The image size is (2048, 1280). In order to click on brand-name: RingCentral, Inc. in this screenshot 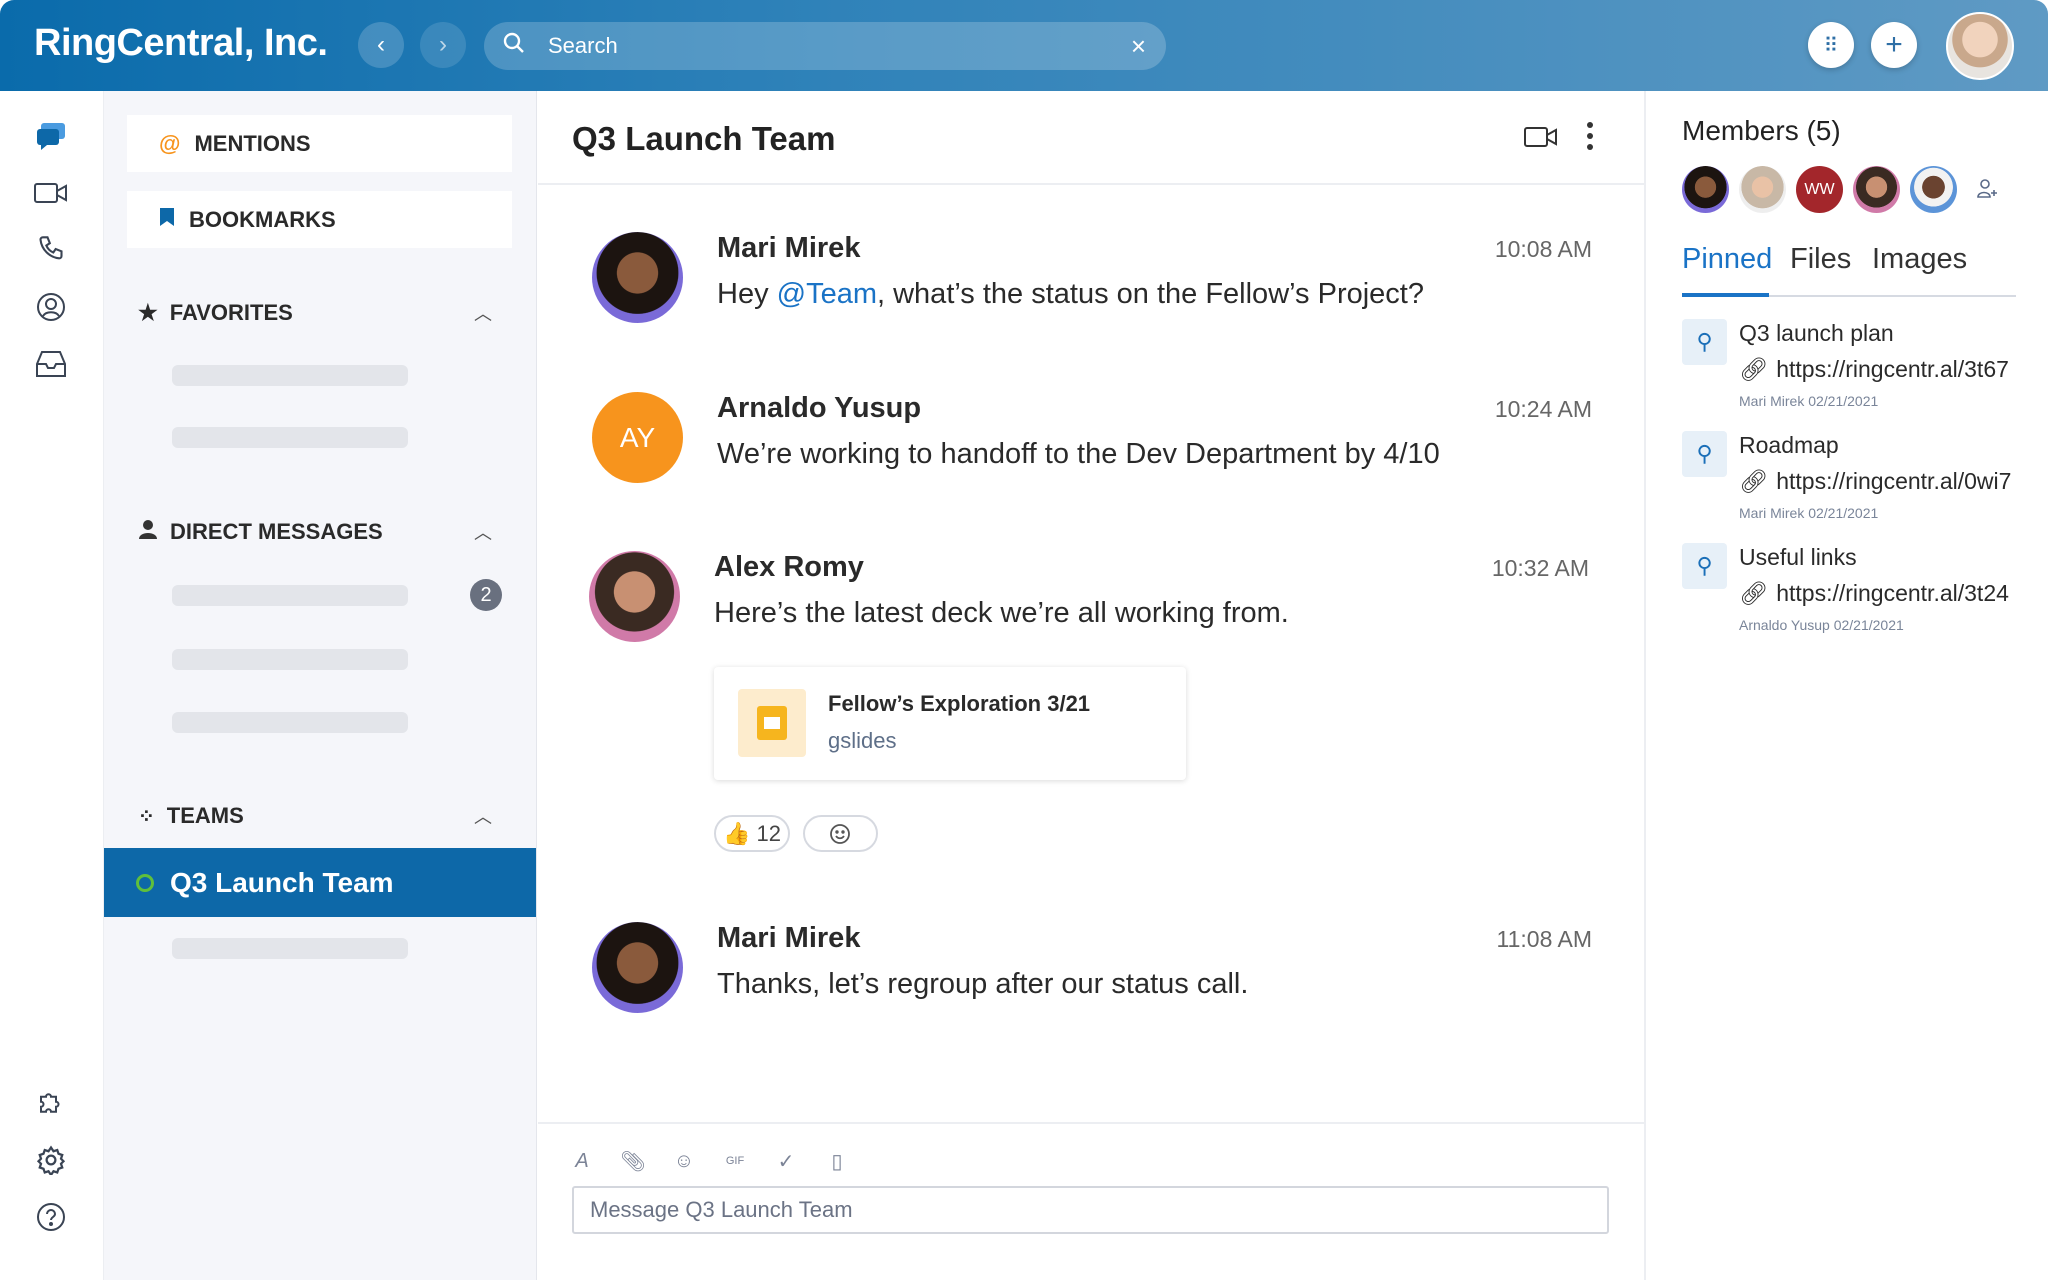, I will do `click(181, 43)`.